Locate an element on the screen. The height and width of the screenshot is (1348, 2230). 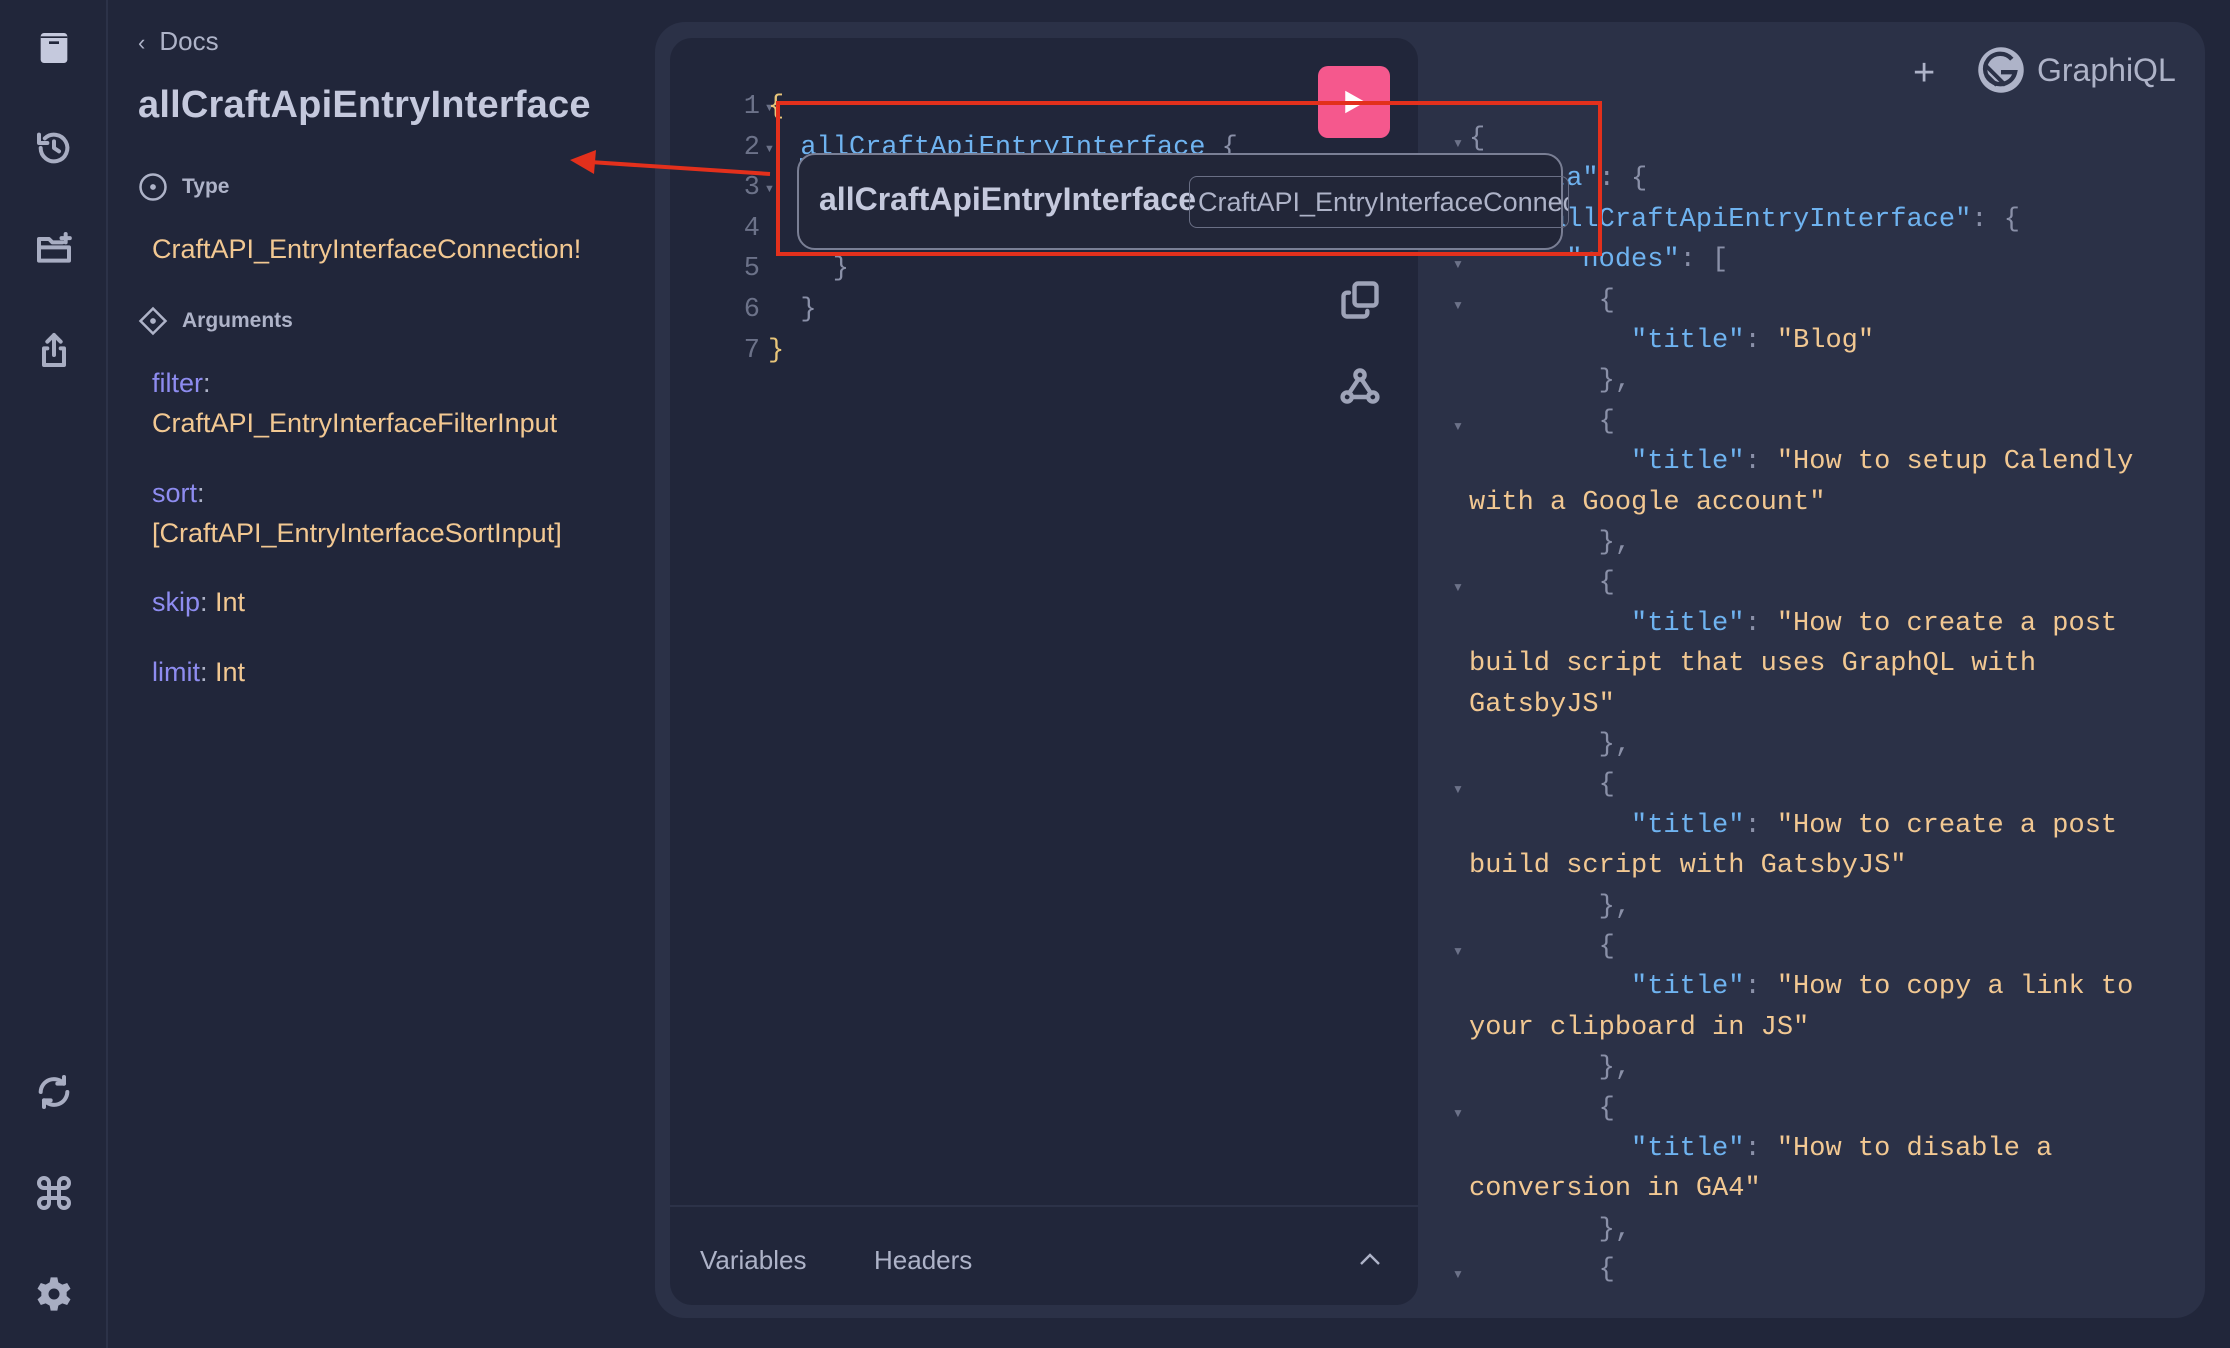
argument-name: skip is located at coordinates (176, 602).